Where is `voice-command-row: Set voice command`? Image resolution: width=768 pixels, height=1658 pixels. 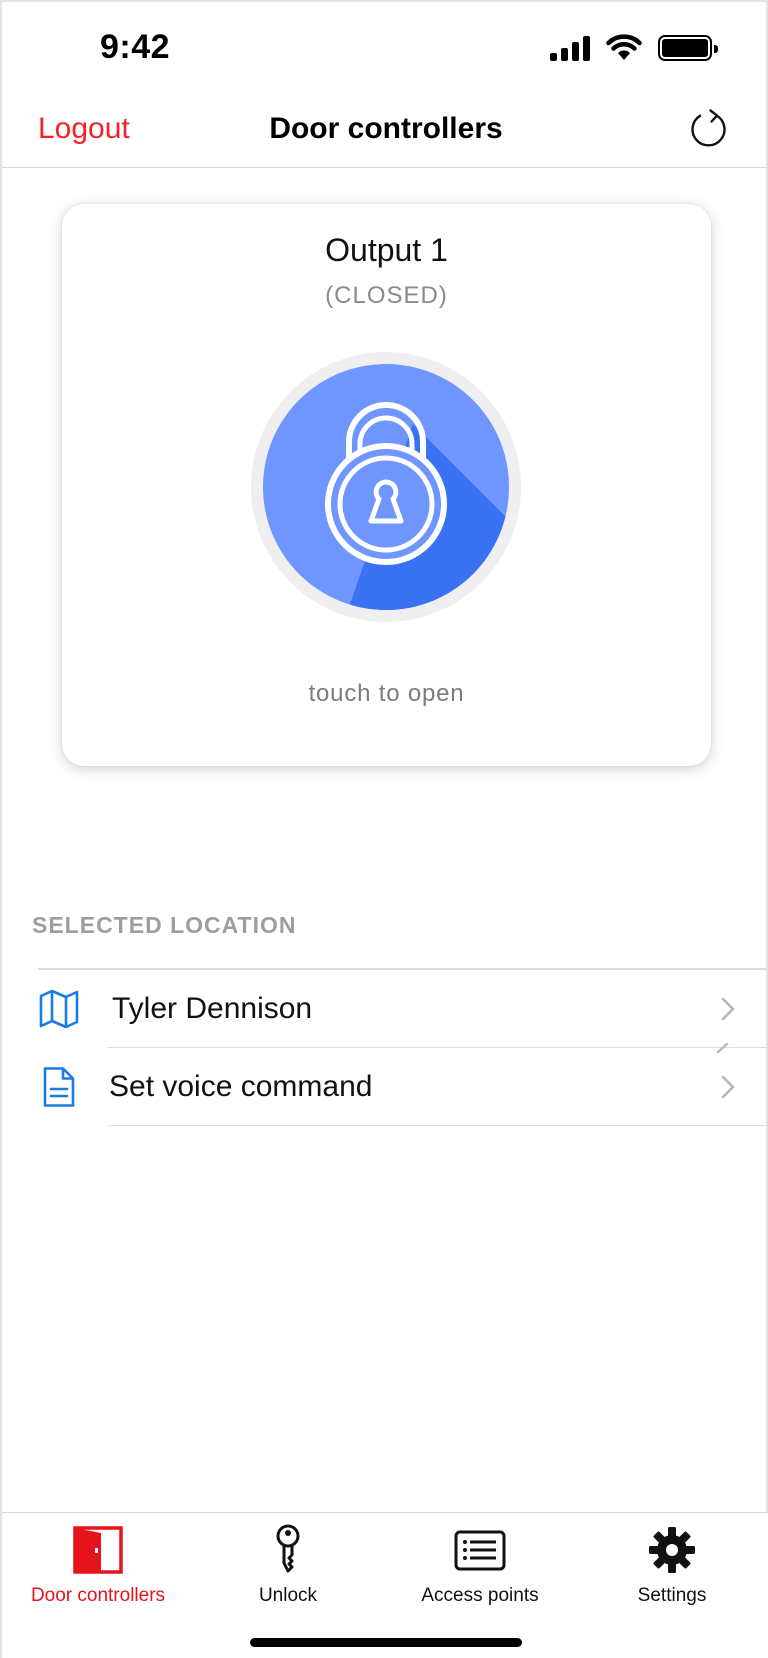
voice-command-row: Set voice command is located at coordinates (385, 1087).